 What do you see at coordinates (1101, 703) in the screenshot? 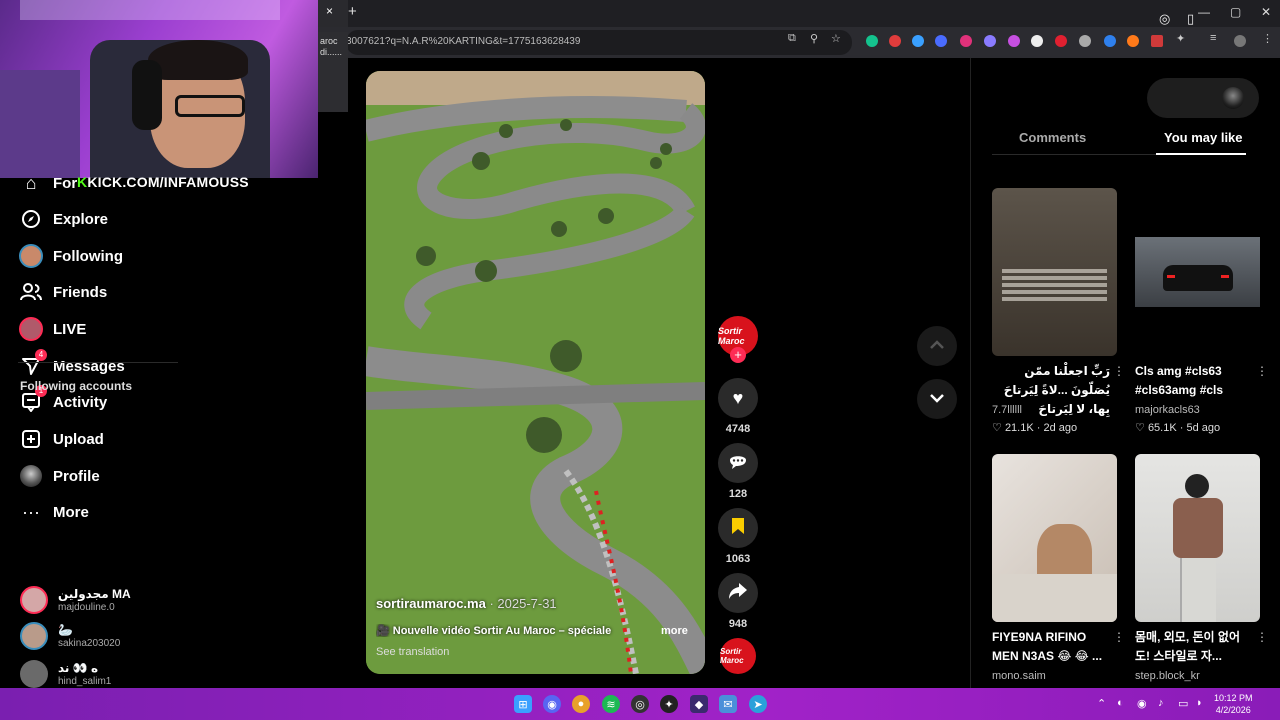
I see `tray-chevron-icon: ⌃` at bounding box center [1101, 703].